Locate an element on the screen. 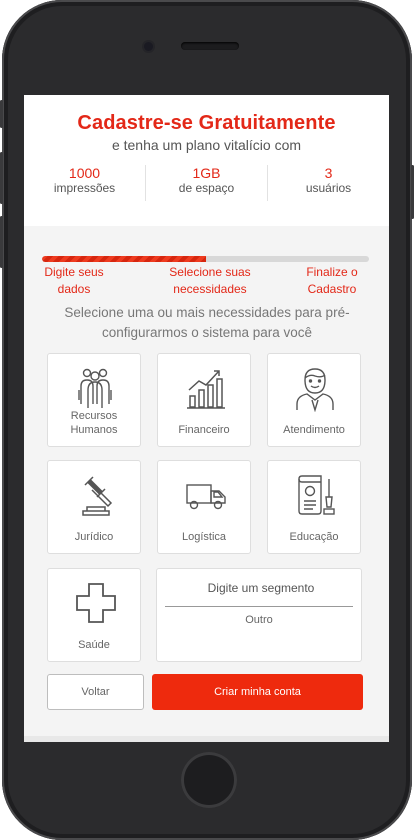 The width and height of the screenshot is (414, 840). need-label: Saúde is located at coordinates (94, 645).